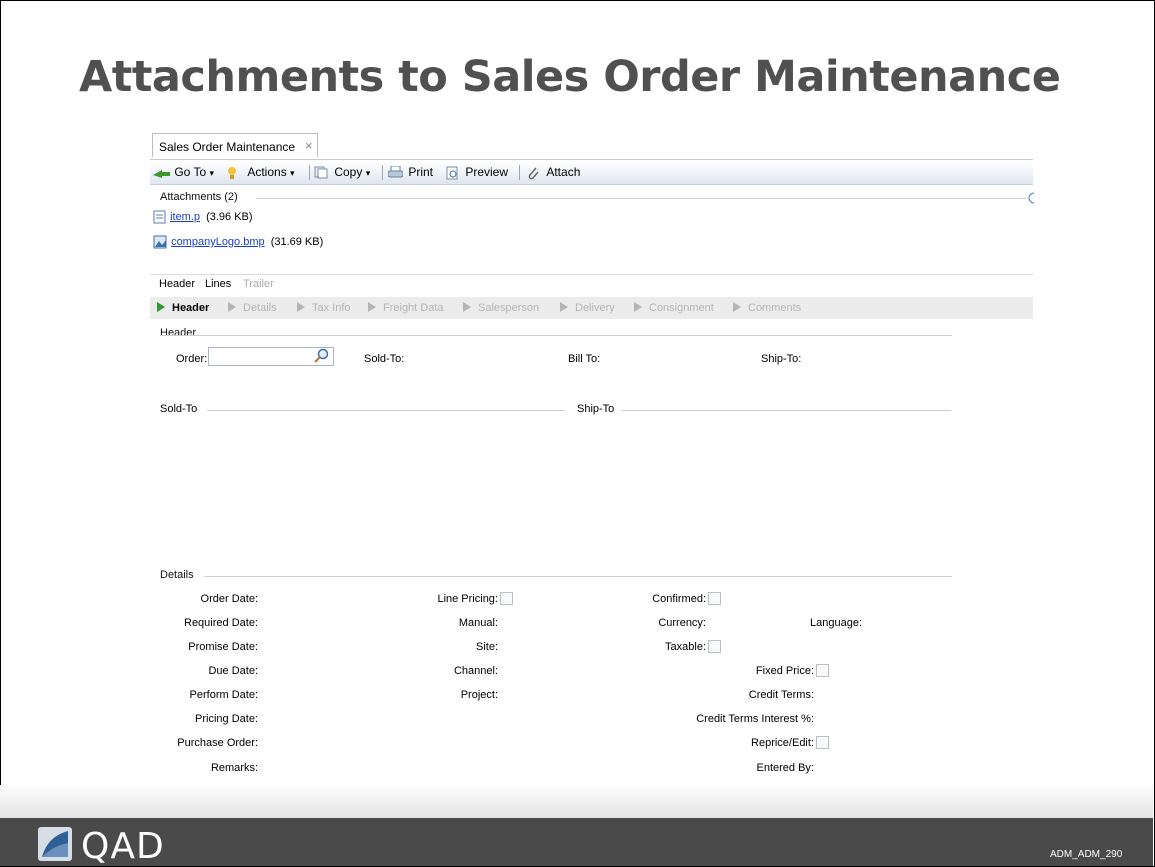  What do you see at coordinates (395, 172) in the screenshot?
I see `printer-icon` at bounding box center [395, 172].